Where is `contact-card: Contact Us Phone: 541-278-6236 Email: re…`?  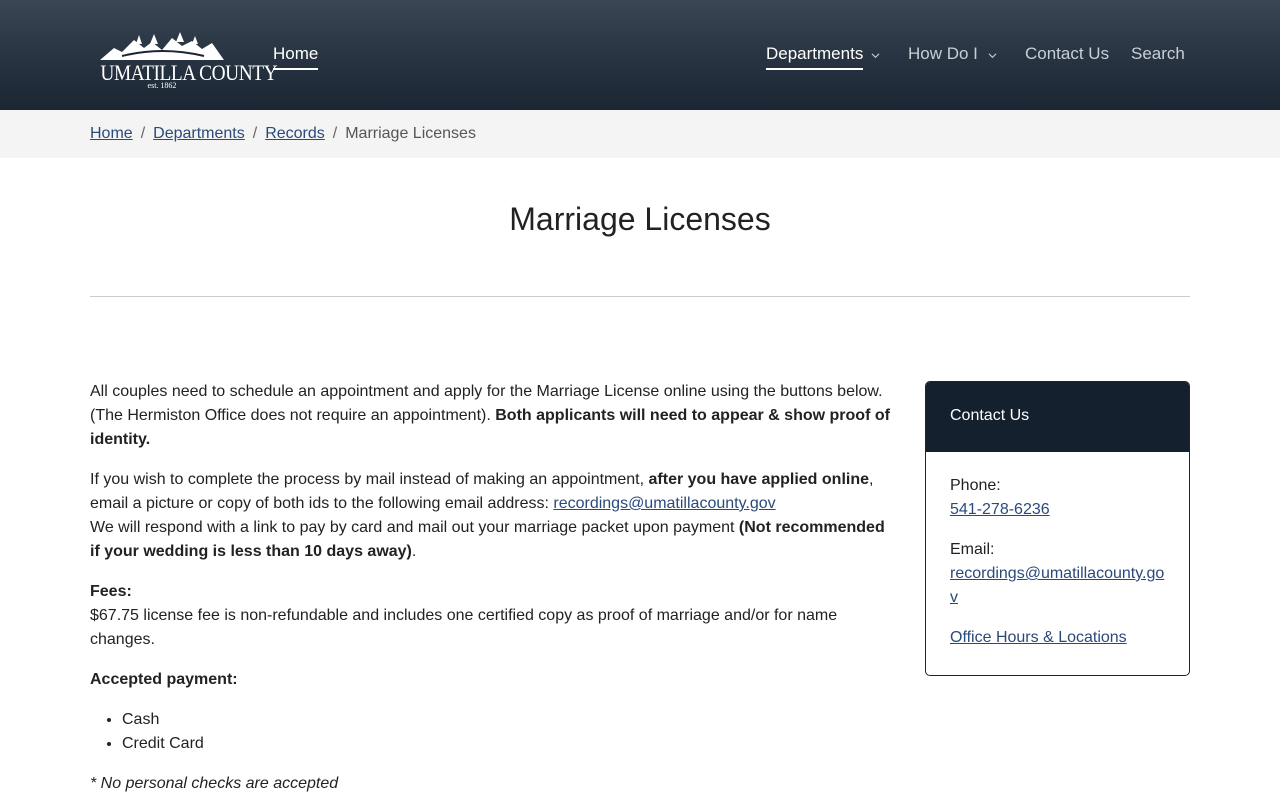 contact-card: Contact Us Phone: 541-278-6236 Email: re… is located at coordinates (1057, 528).